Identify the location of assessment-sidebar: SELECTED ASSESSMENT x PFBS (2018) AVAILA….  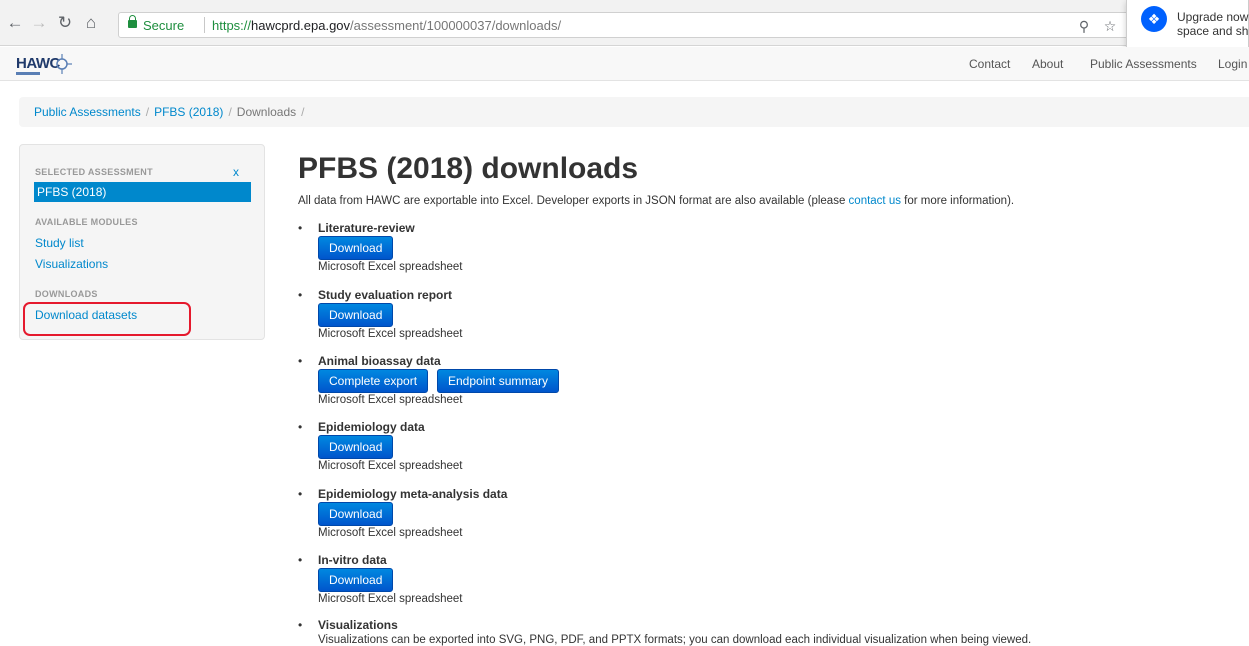
(142, 242).